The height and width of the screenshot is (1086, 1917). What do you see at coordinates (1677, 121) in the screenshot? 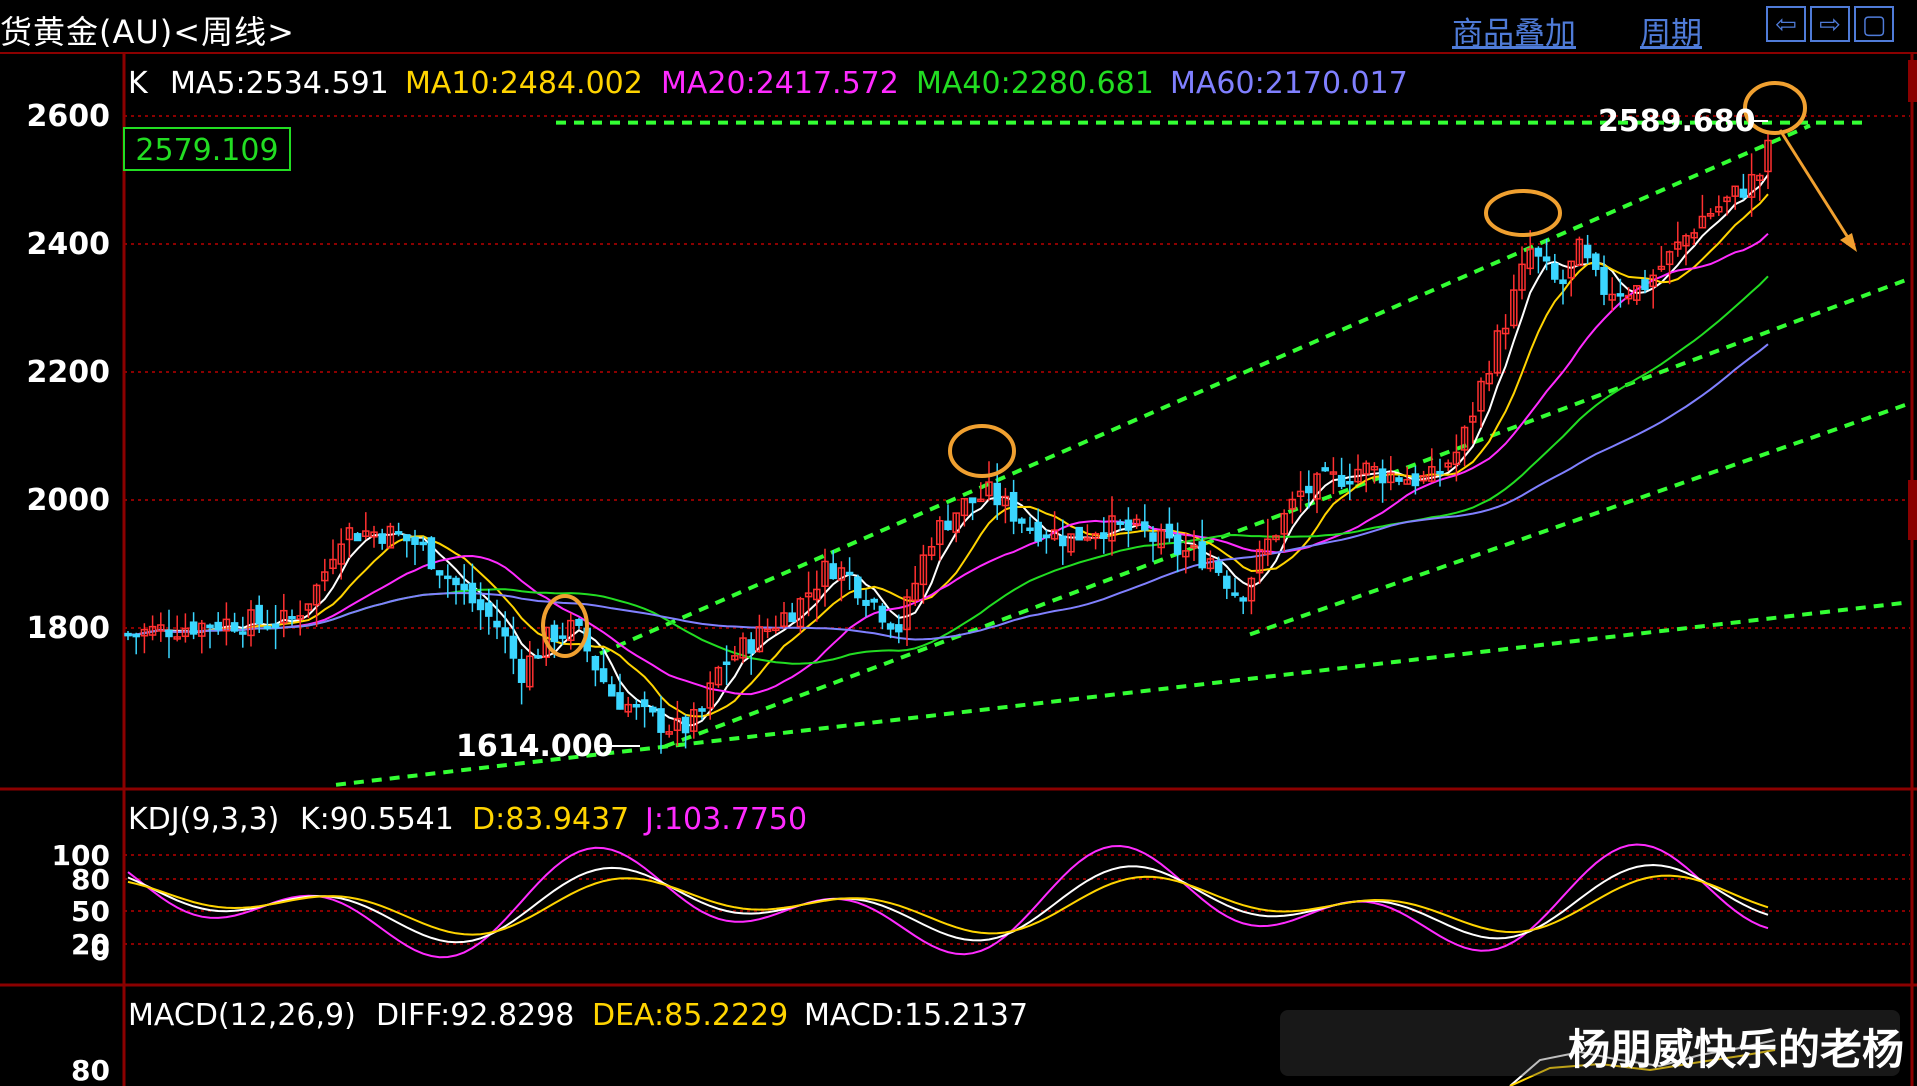
I see `high-price-label: 2589.680` at bounding box center [1677, 121].